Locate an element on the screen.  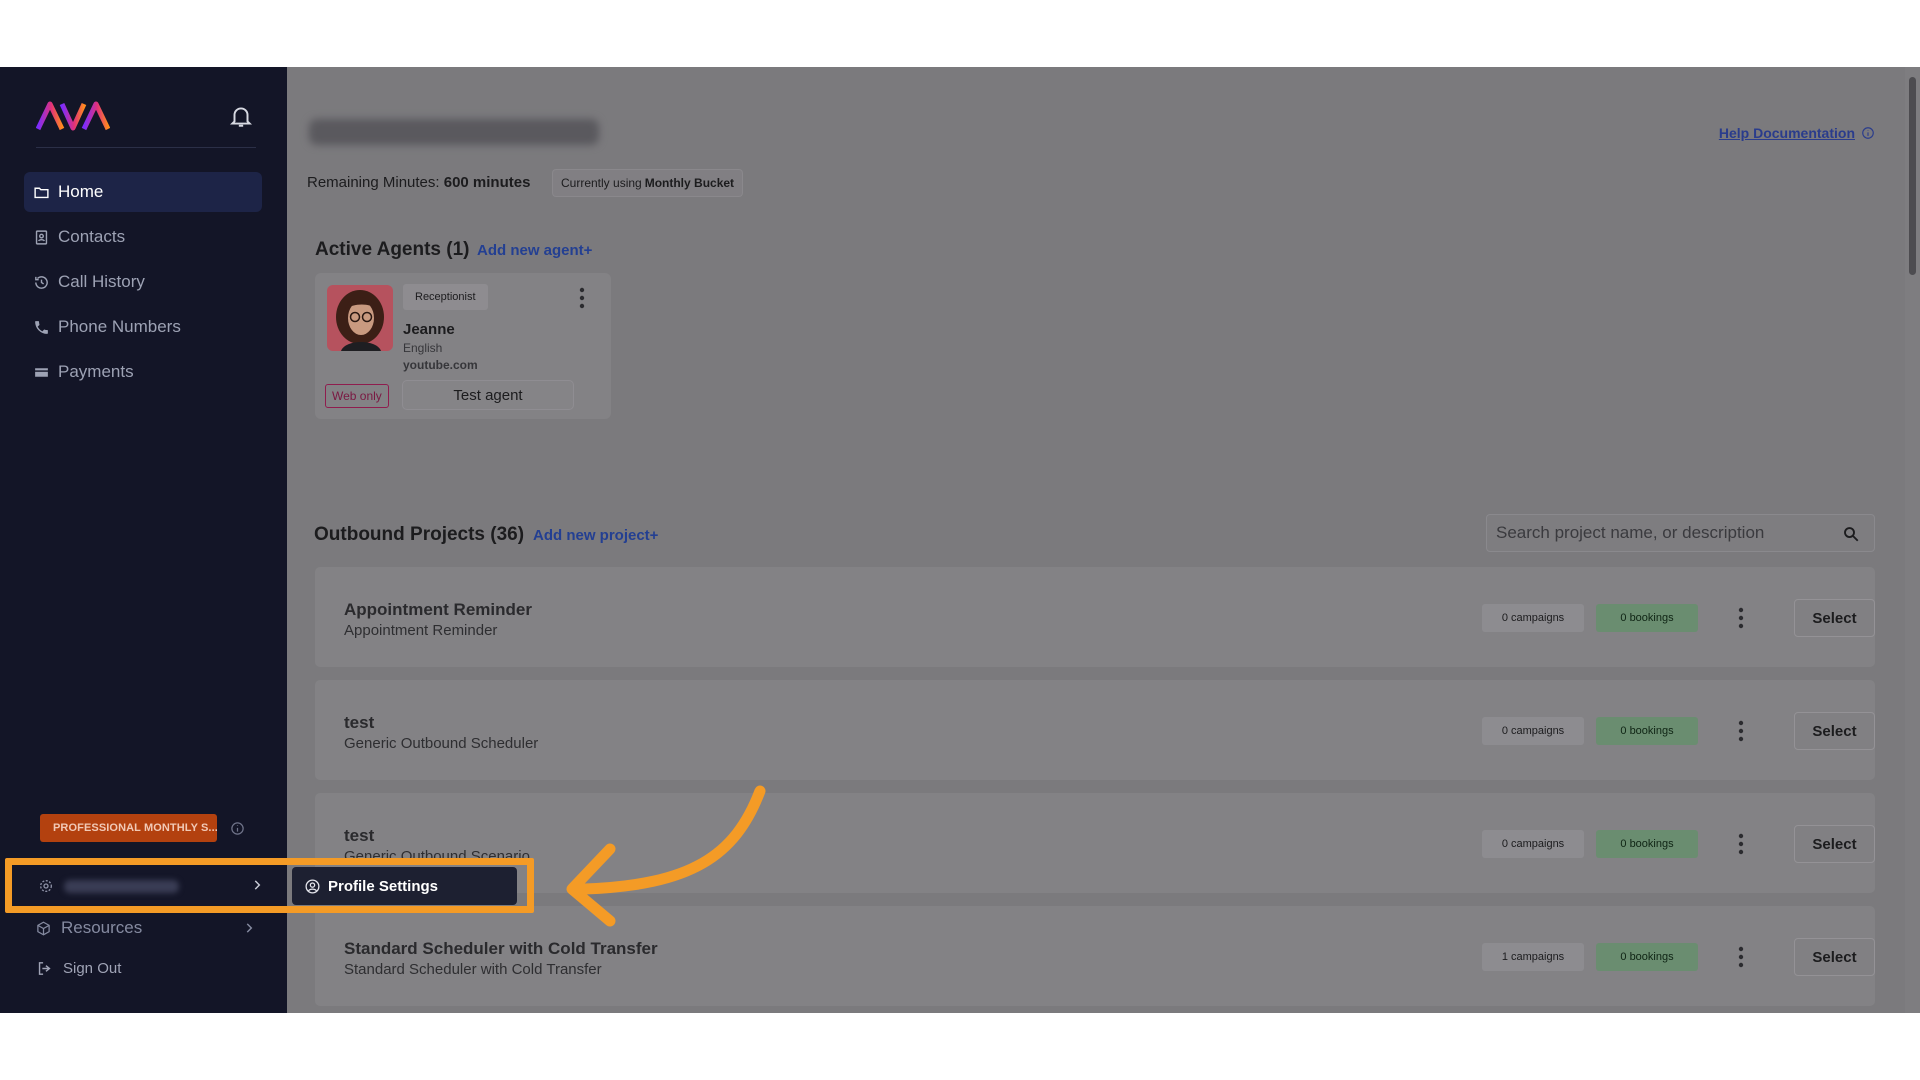
ava-logo is located at coordinates (73, 116).